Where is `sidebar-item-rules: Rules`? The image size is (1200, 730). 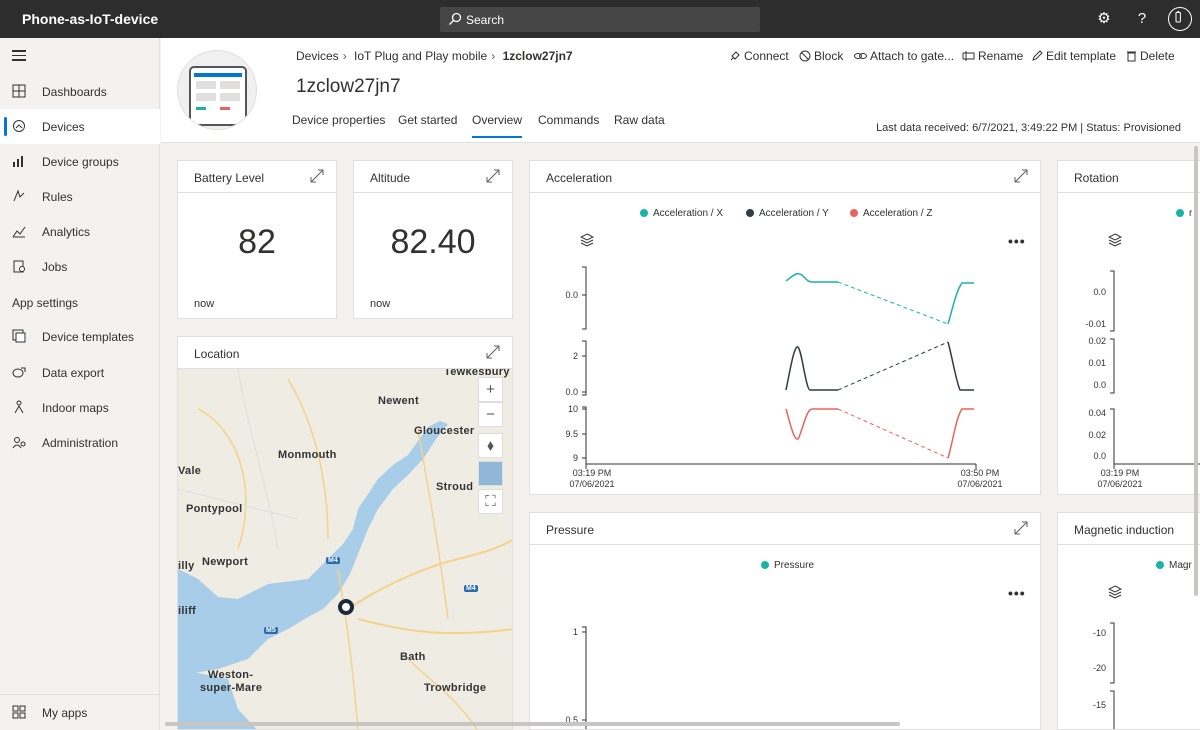 sidebar-item-rules: Rules is located at coordinates (80, 196).